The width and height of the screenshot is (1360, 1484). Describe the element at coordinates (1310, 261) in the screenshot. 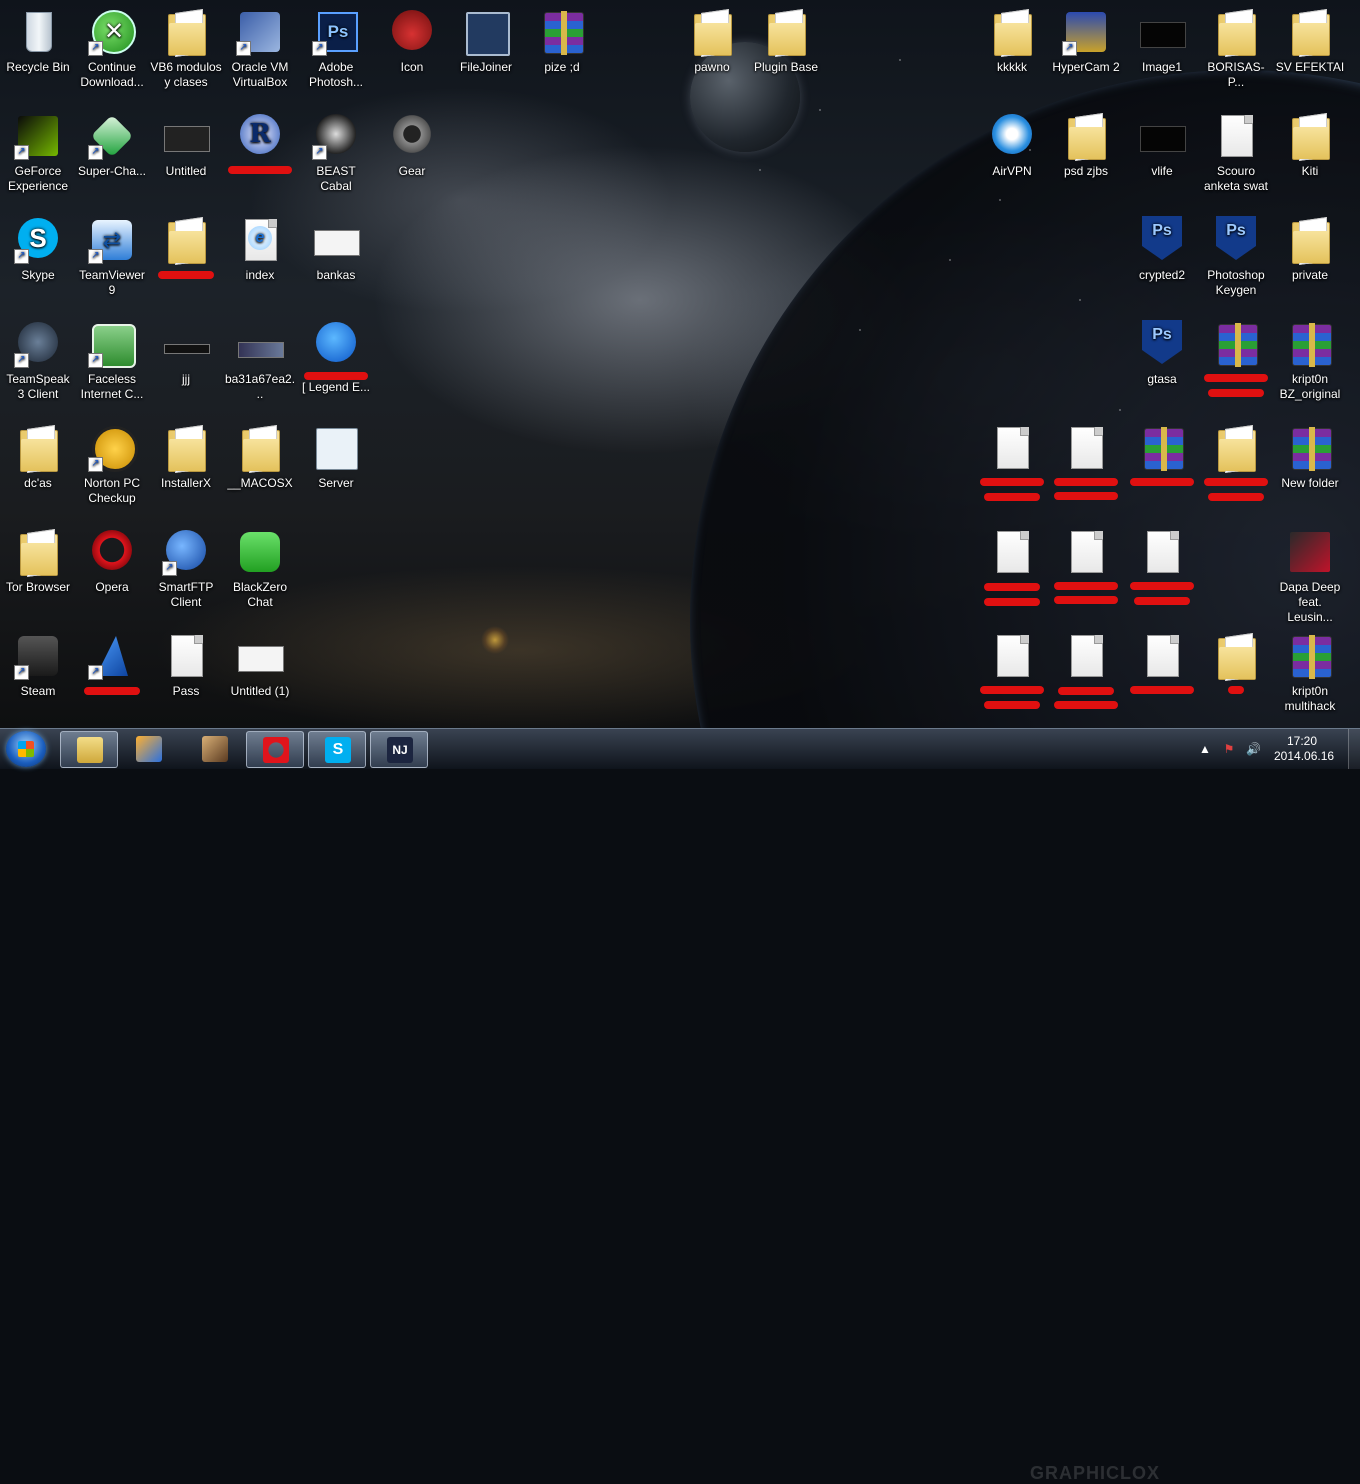

I see `desktop-icon-private: private` at that location.